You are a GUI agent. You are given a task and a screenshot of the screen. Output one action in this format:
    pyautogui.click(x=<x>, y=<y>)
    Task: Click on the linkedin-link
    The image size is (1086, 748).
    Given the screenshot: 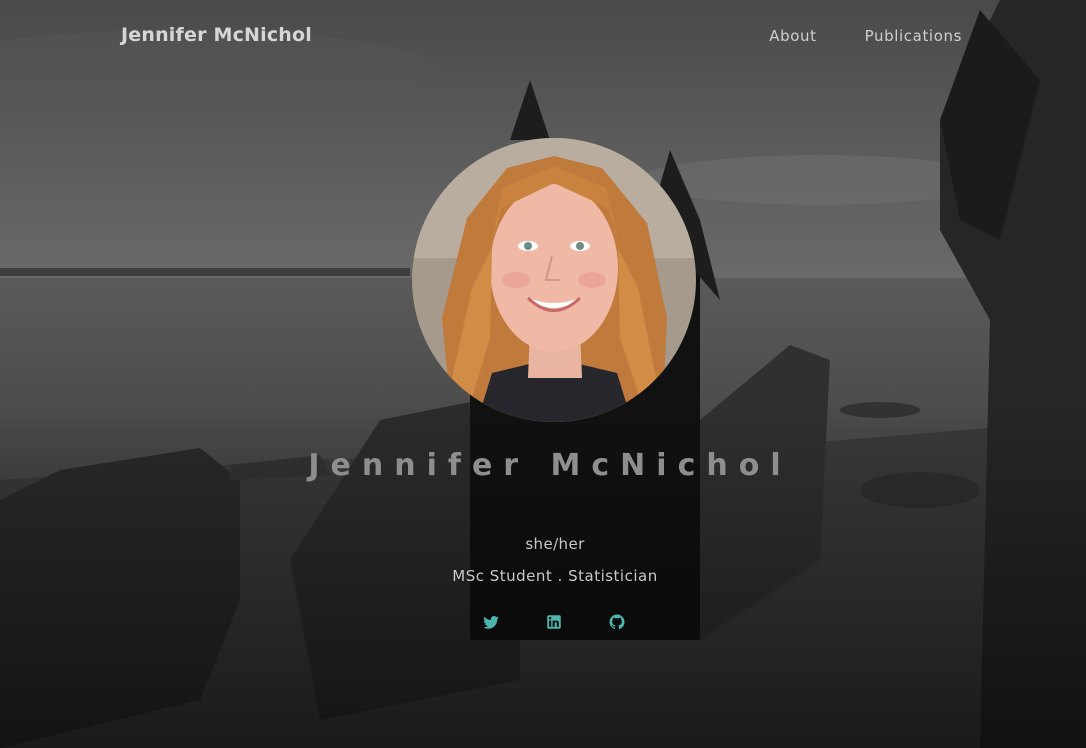 What is the action you would take?
    pyautogui.click(x=554, y=622)
    